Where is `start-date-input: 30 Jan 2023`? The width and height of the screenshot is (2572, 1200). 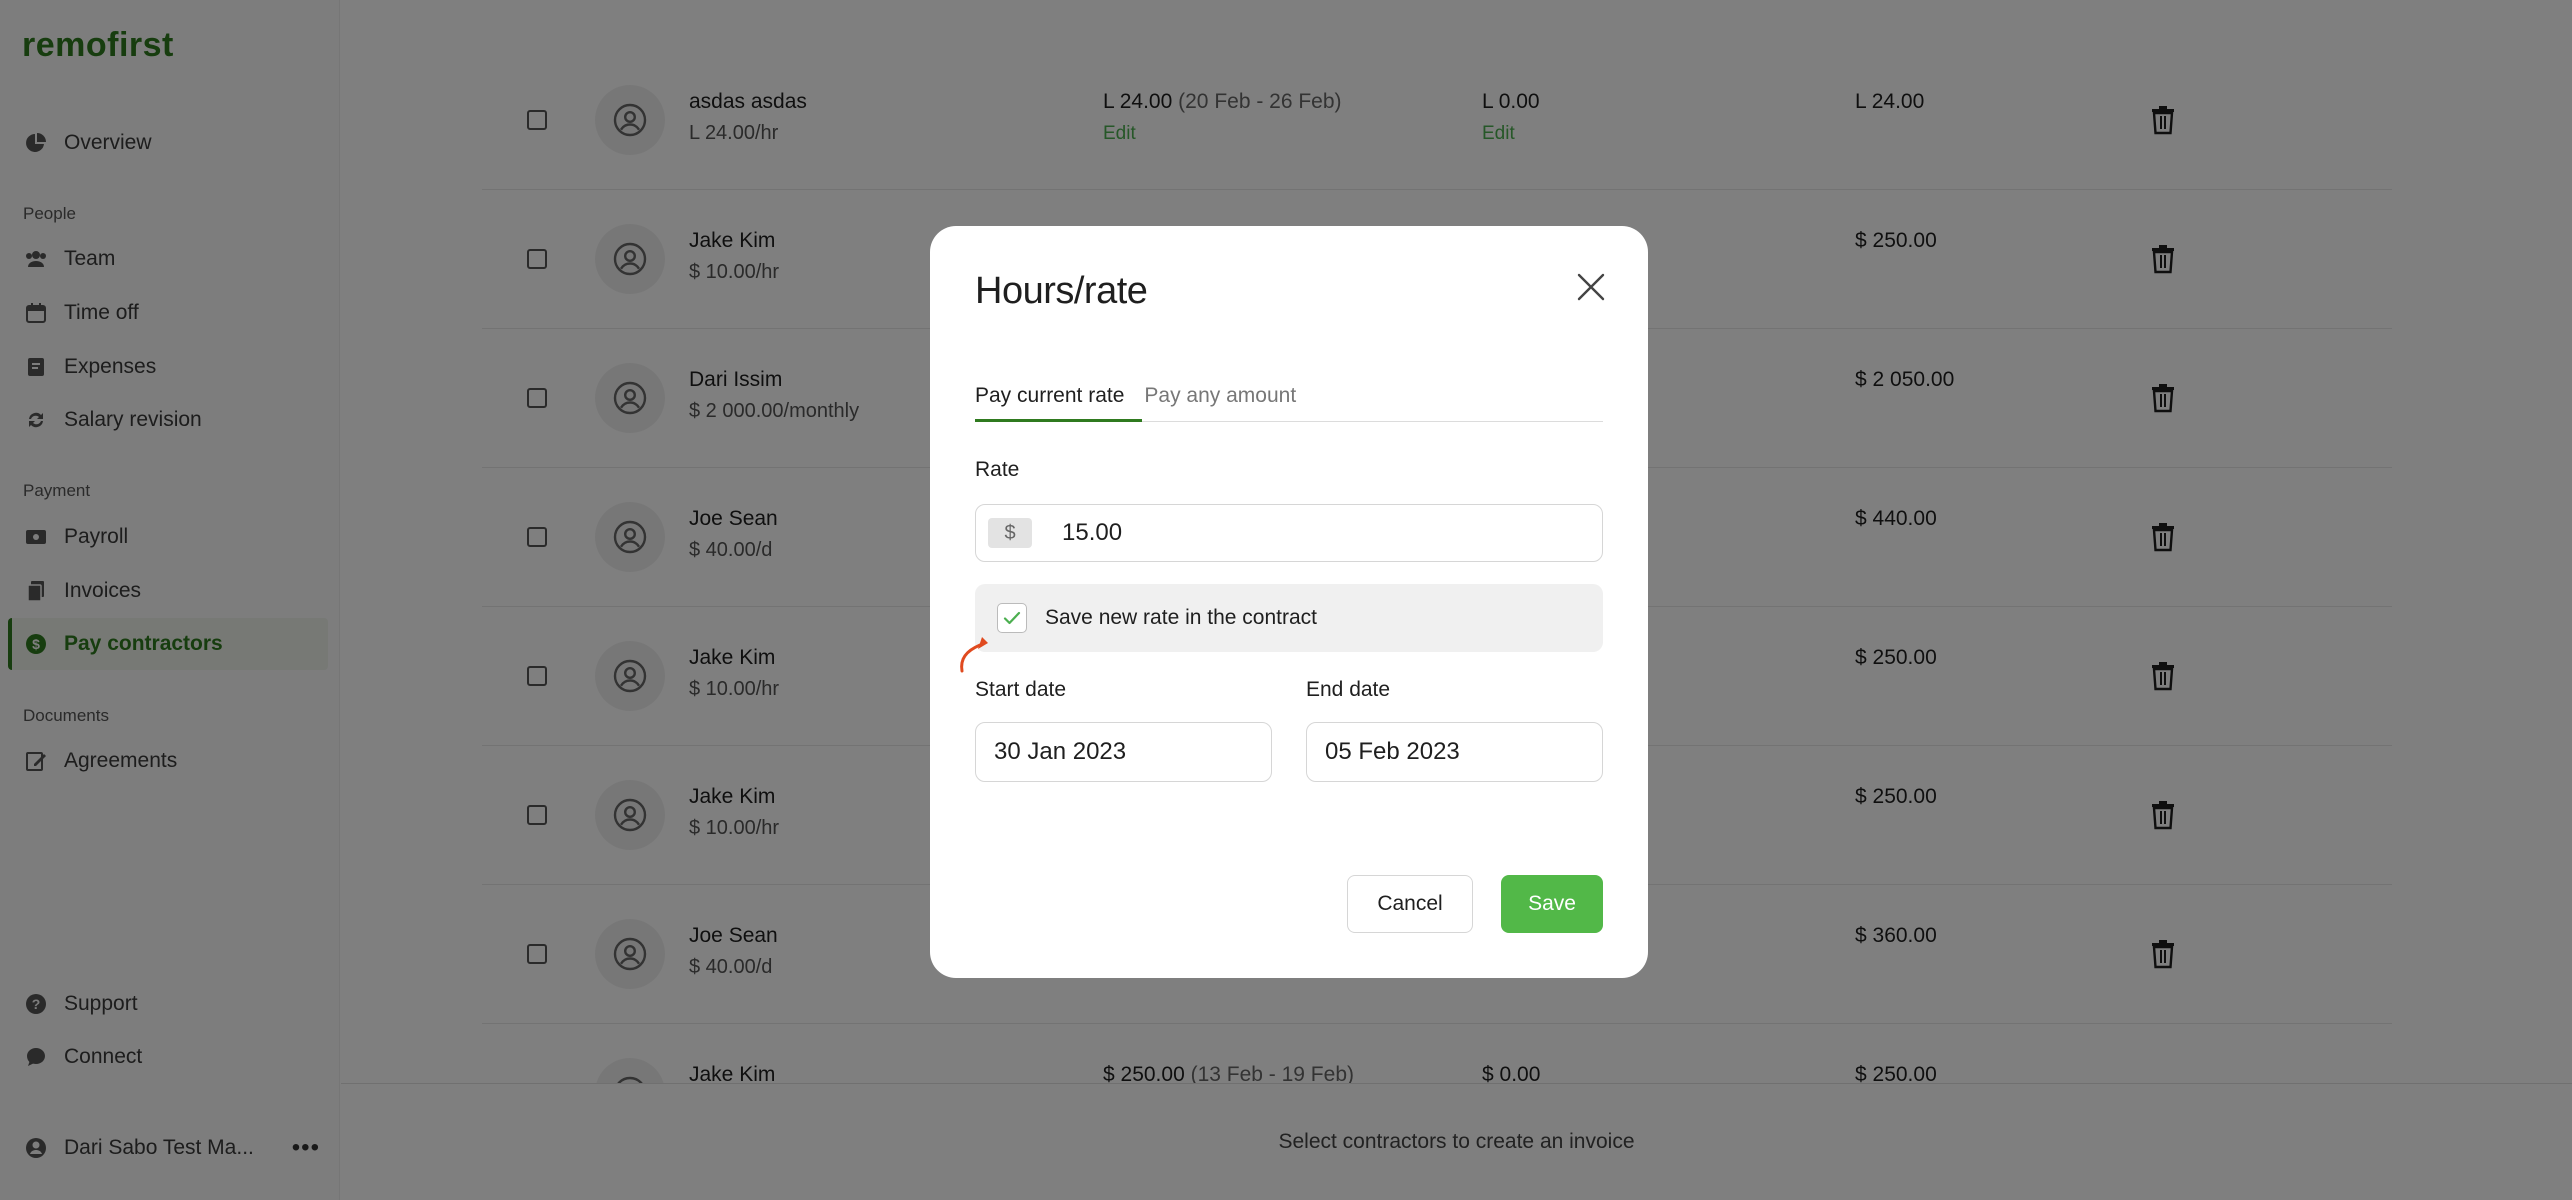 start-date-input: 30 Jan 2023 is located at coordinates (1123, 752).